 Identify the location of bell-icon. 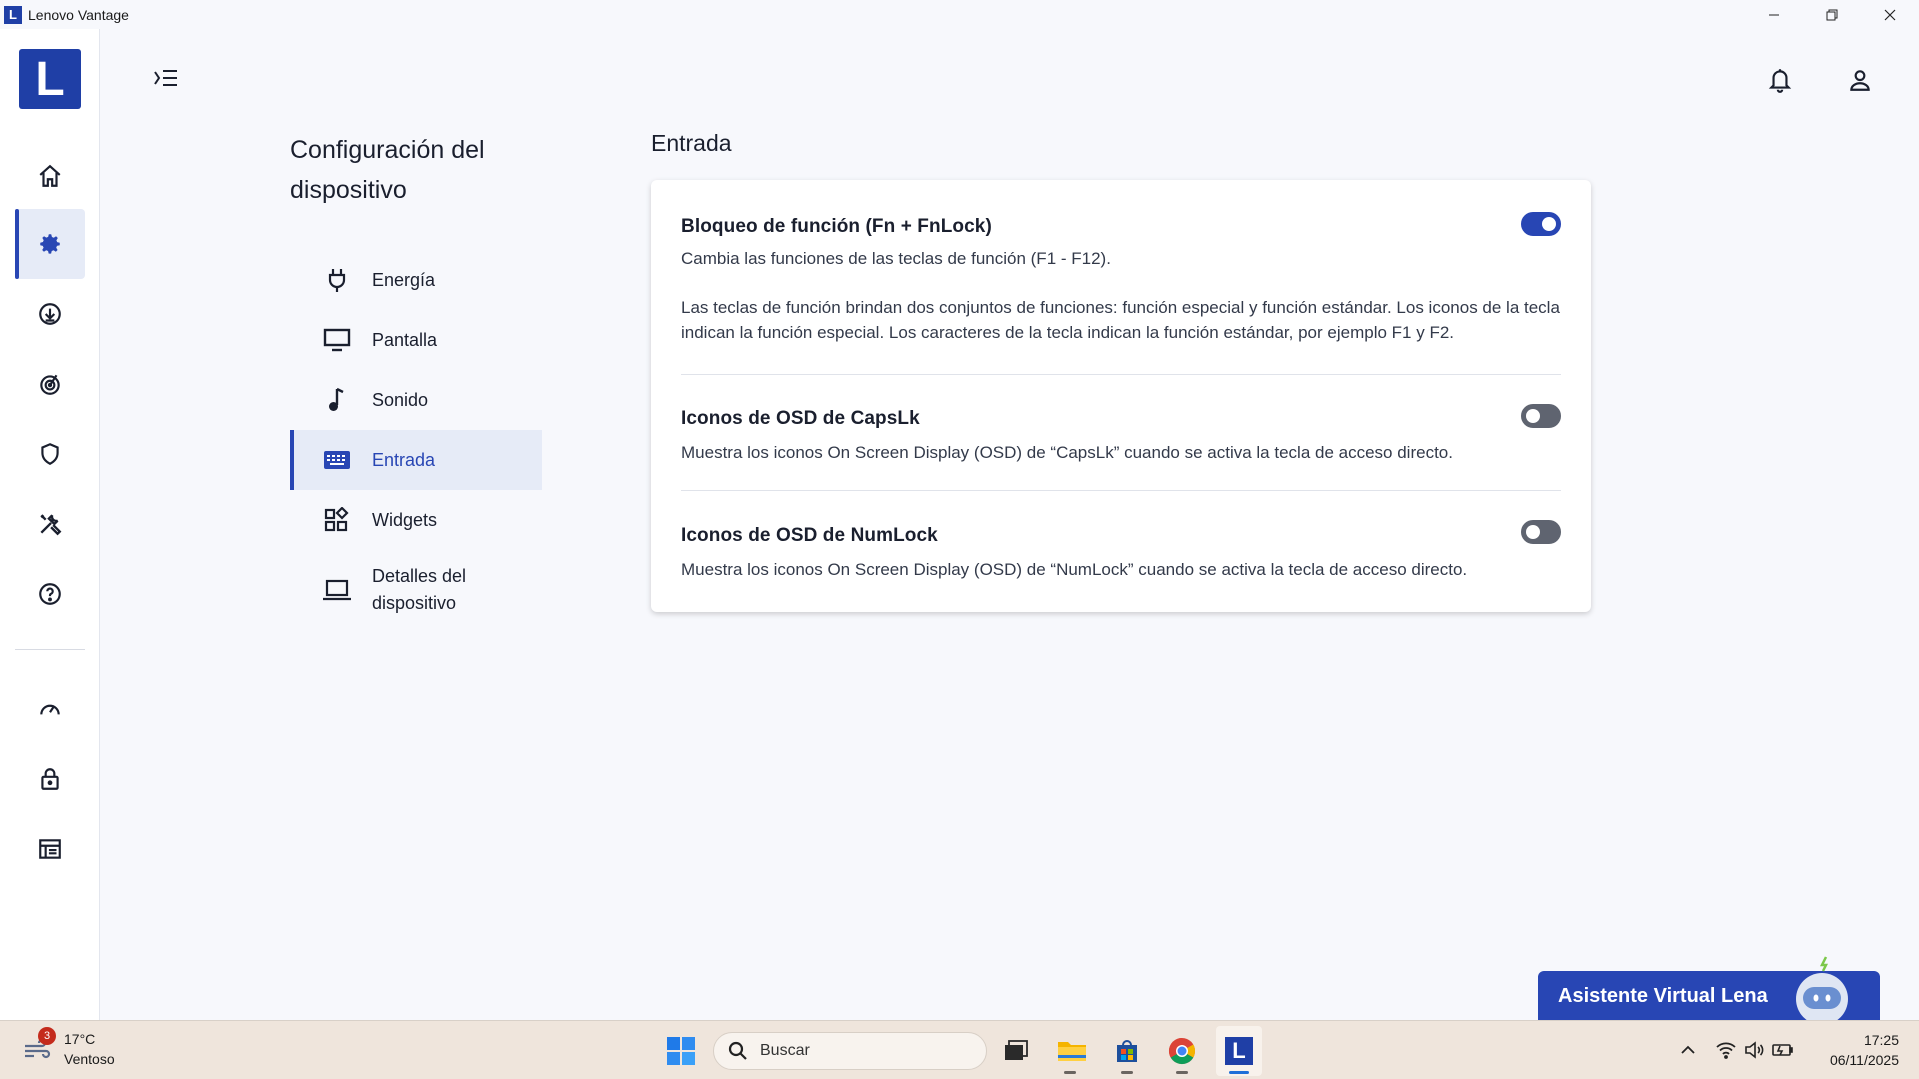
(1780, 81).